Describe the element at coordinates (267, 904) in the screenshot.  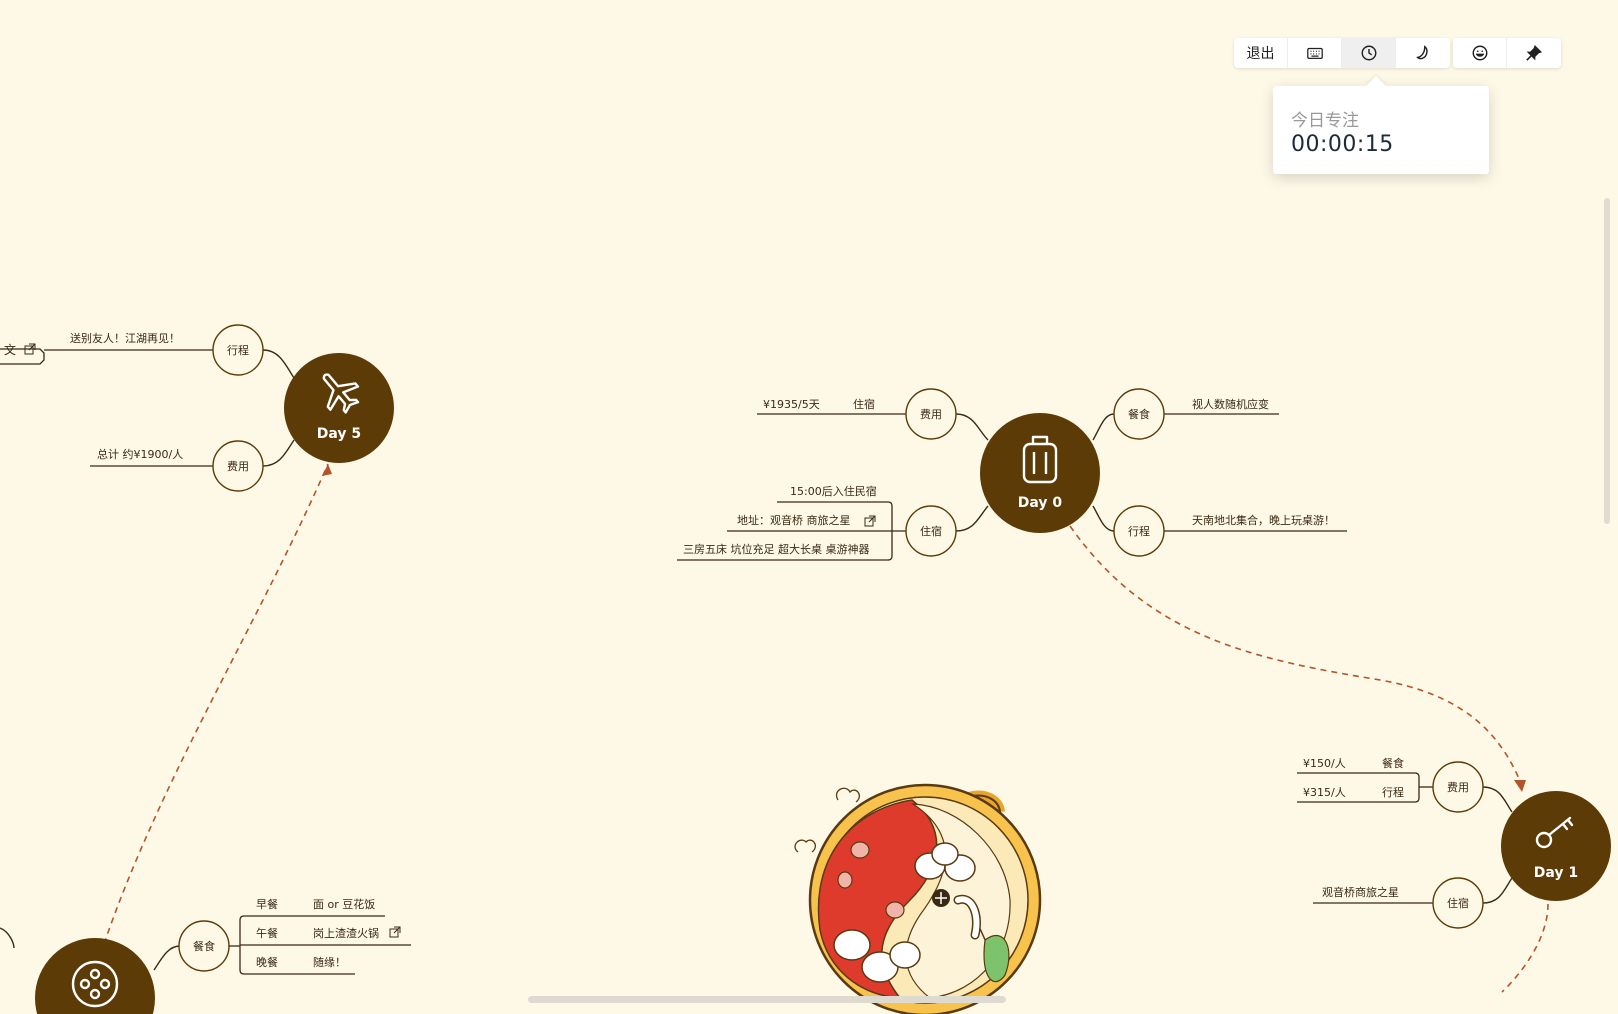
I see `meal-row-1-meal: 早餐` at that location.